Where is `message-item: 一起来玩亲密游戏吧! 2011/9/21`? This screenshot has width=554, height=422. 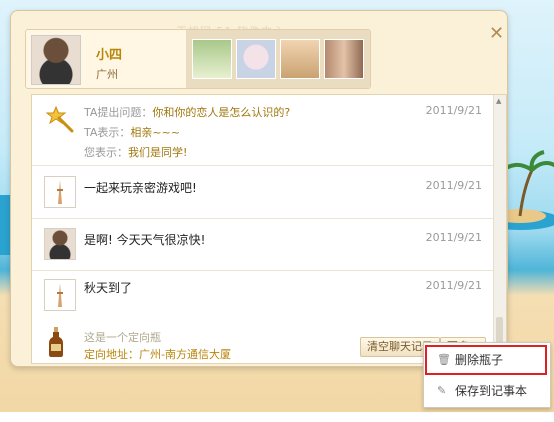
message-item: 一起来玩亲密游戏吧! 2011/9/21 is located at coordinates (263, 192).